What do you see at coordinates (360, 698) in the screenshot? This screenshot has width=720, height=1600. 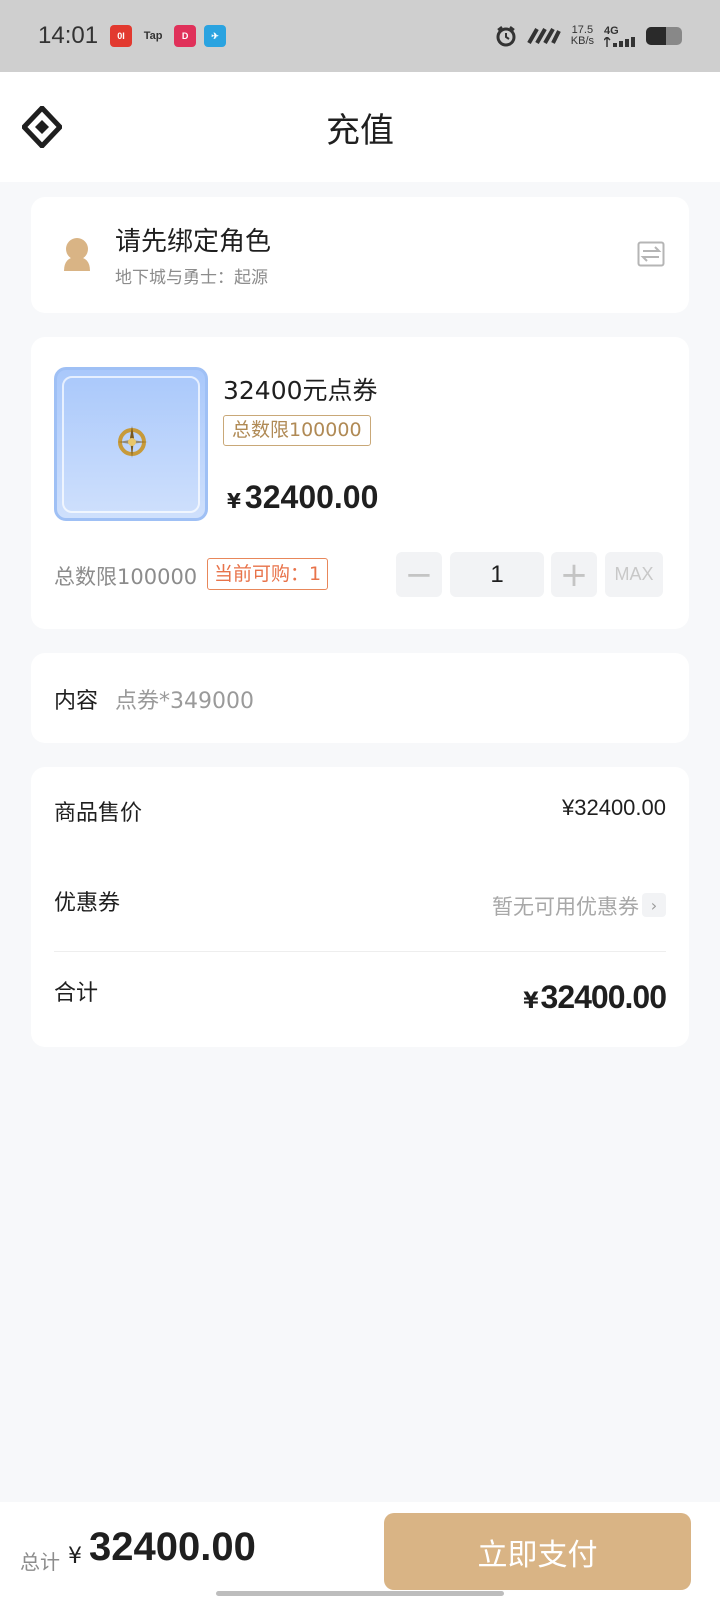 I see `content-card: 内容 点券*349000` at bounding box center [360, 698].